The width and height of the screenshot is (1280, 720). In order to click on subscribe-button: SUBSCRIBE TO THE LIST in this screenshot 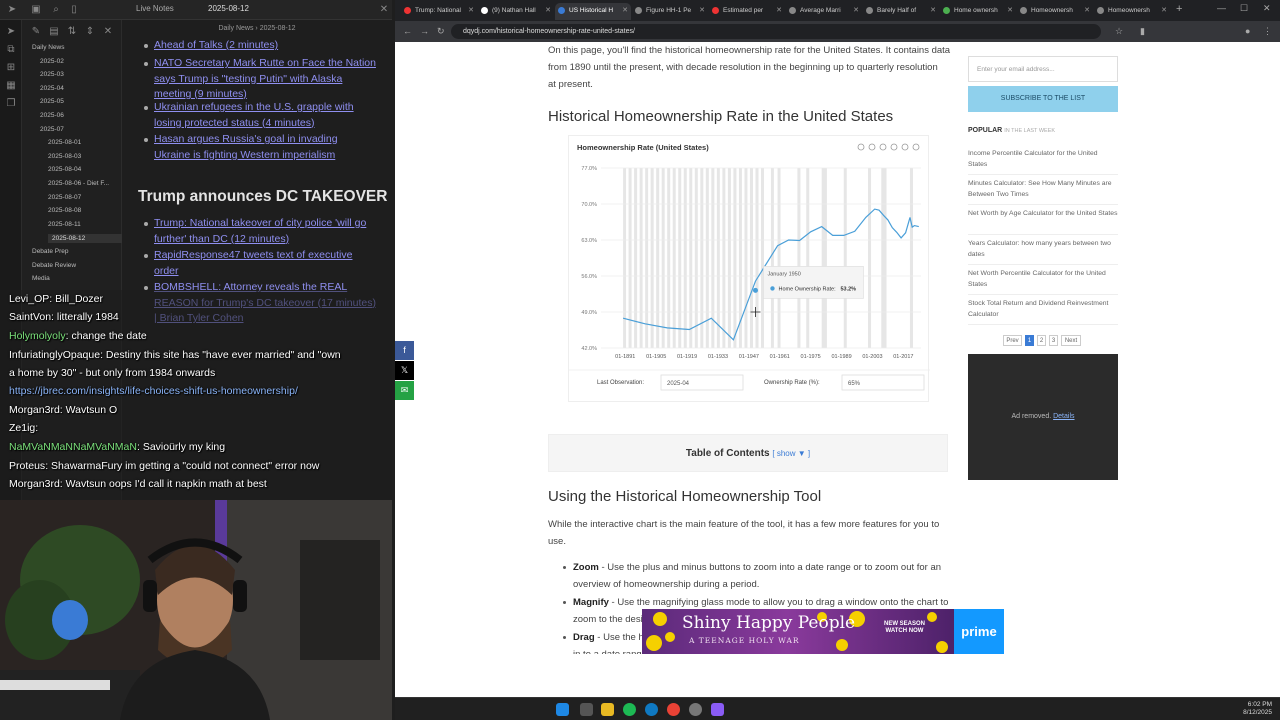, I will do `click(1043, 99)`.